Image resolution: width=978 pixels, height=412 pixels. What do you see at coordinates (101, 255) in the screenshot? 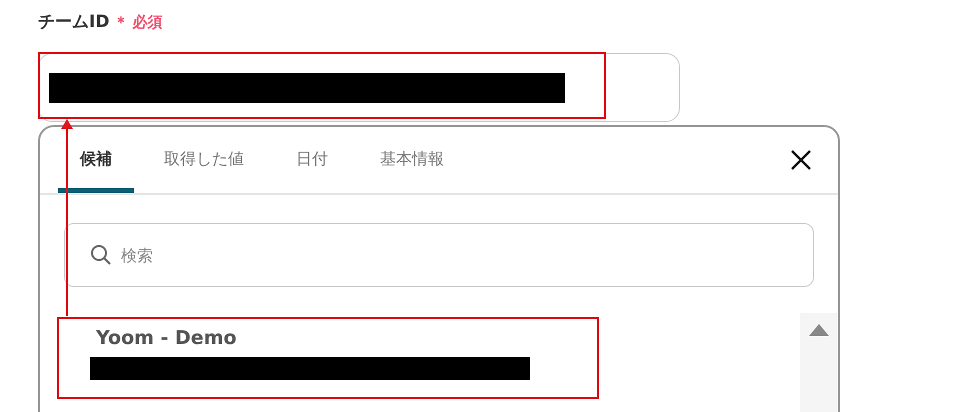
I see `search-icon` at bounding box center [101, 255].